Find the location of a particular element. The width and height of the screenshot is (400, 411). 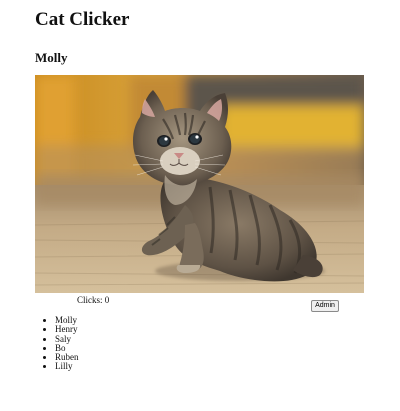

cat-name: Molly is located at coordinates (51, 57).